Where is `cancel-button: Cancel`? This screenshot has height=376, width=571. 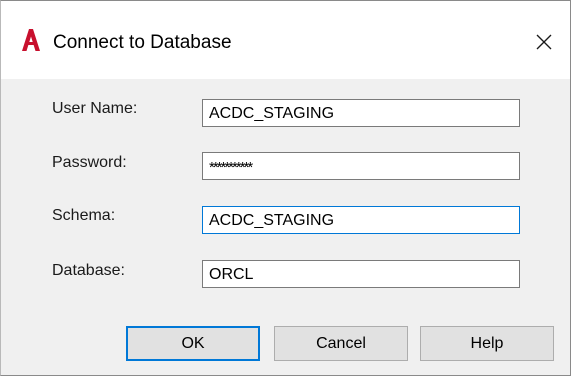 cancel-button: Cancel is located at coordinates (341, 343).